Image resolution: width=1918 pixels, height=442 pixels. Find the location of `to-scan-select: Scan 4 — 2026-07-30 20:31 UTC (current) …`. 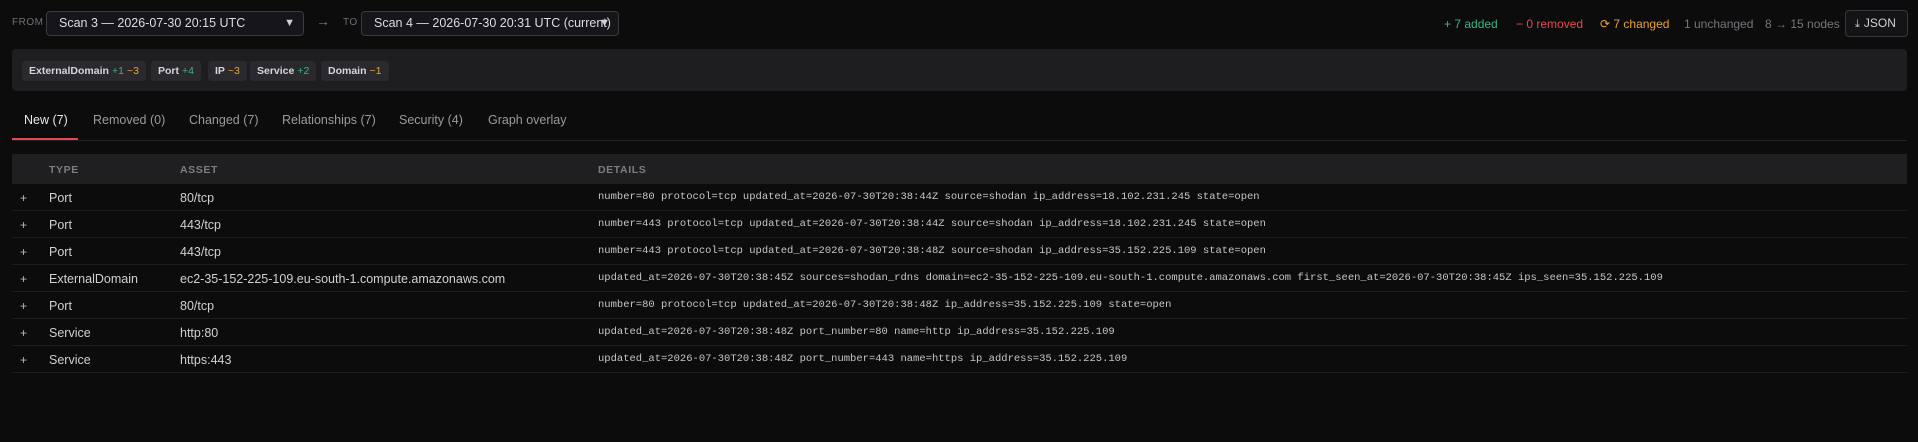

to-scan-select: Scan 4 — 2026-07-30 20:31 UTC (current) … is located at coordinates (490, 23).